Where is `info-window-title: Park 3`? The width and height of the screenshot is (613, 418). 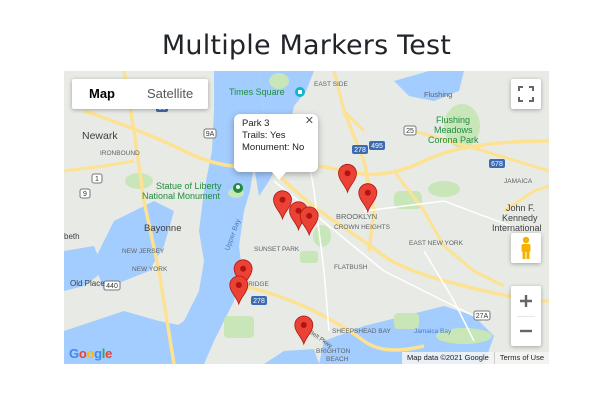 info-window-title: Park 3 is located at coordinates (256, 123).